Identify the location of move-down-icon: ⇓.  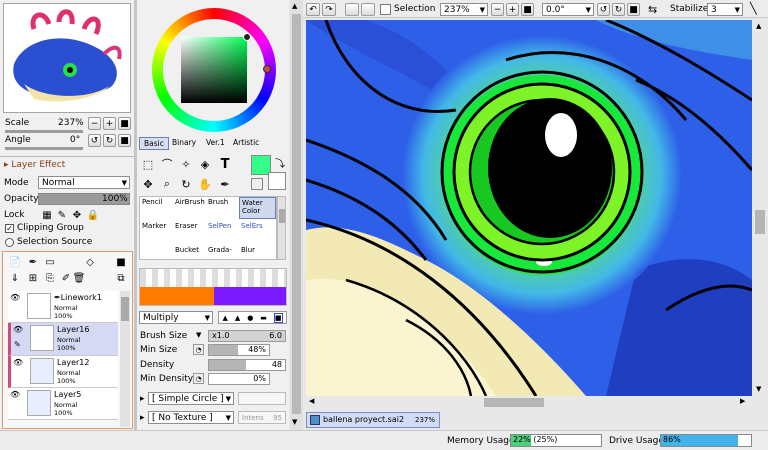
(15, 278).